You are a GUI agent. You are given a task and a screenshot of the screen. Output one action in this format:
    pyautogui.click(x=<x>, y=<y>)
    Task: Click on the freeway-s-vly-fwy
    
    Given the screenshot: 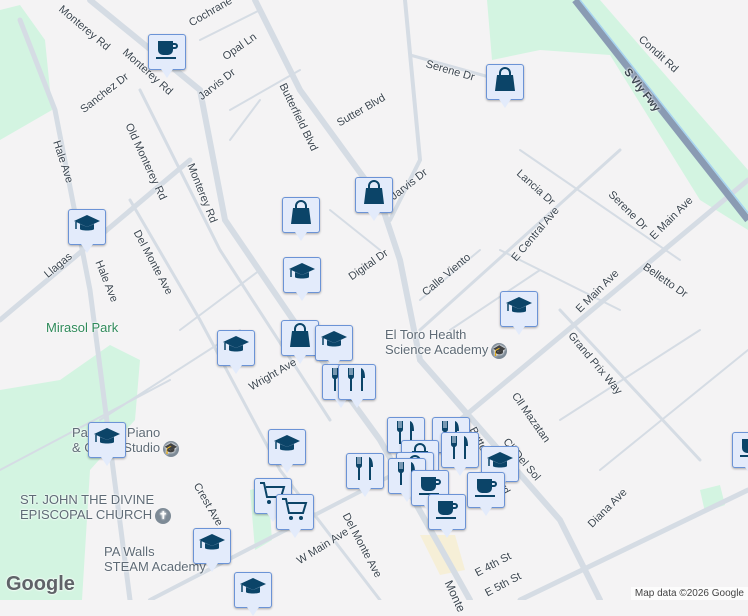 What is the action you would take?
    pyautogui.click(x=660, y=111)
    